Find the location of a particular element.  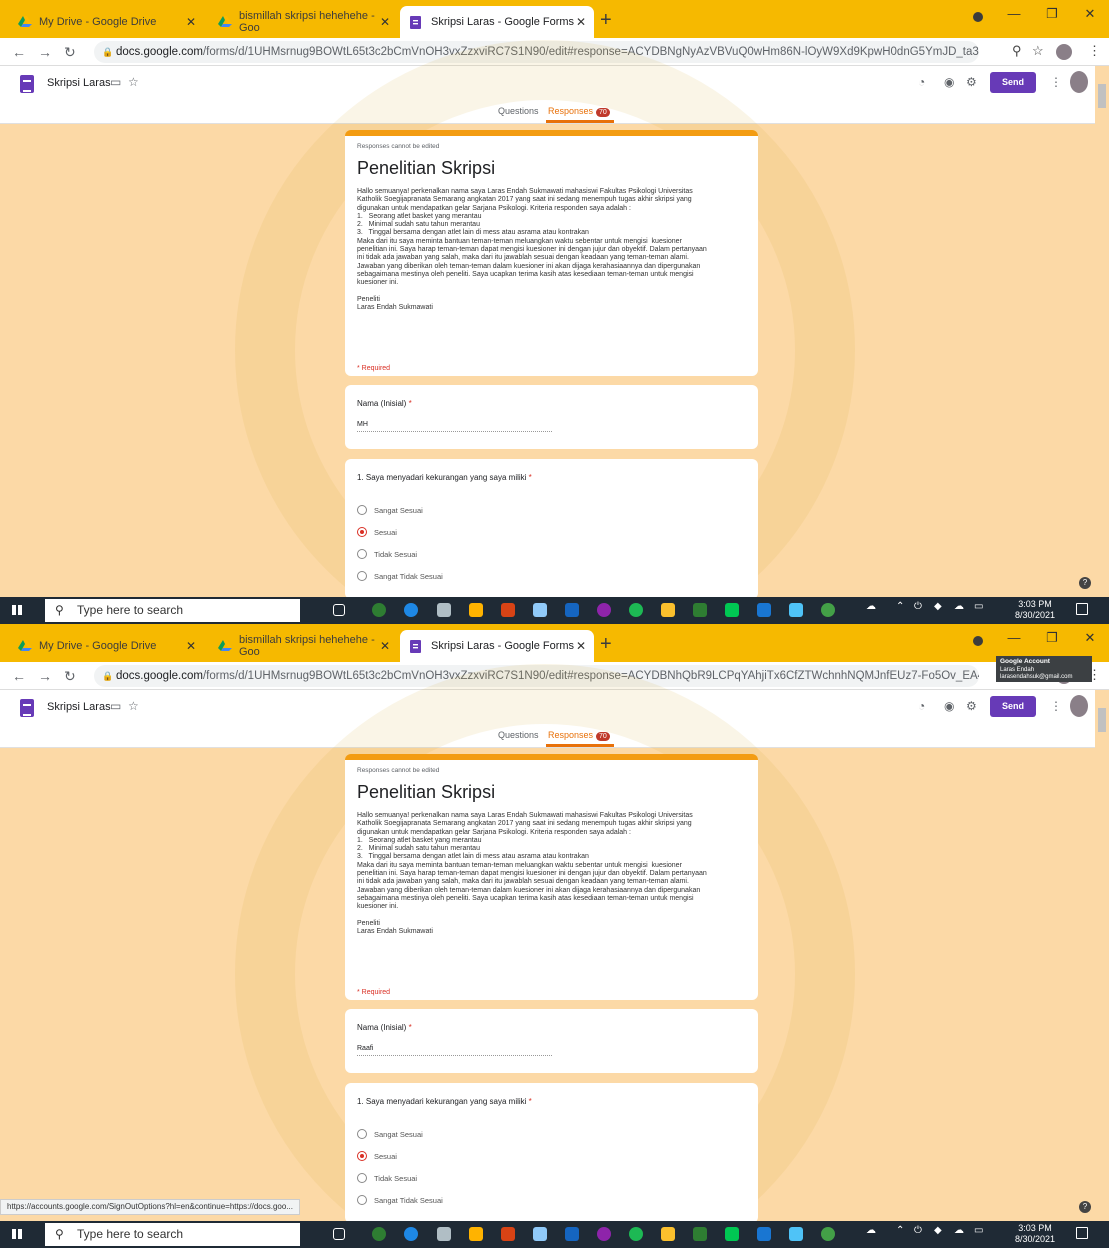

spotify-app-icon is located at coordinates (636, 610).